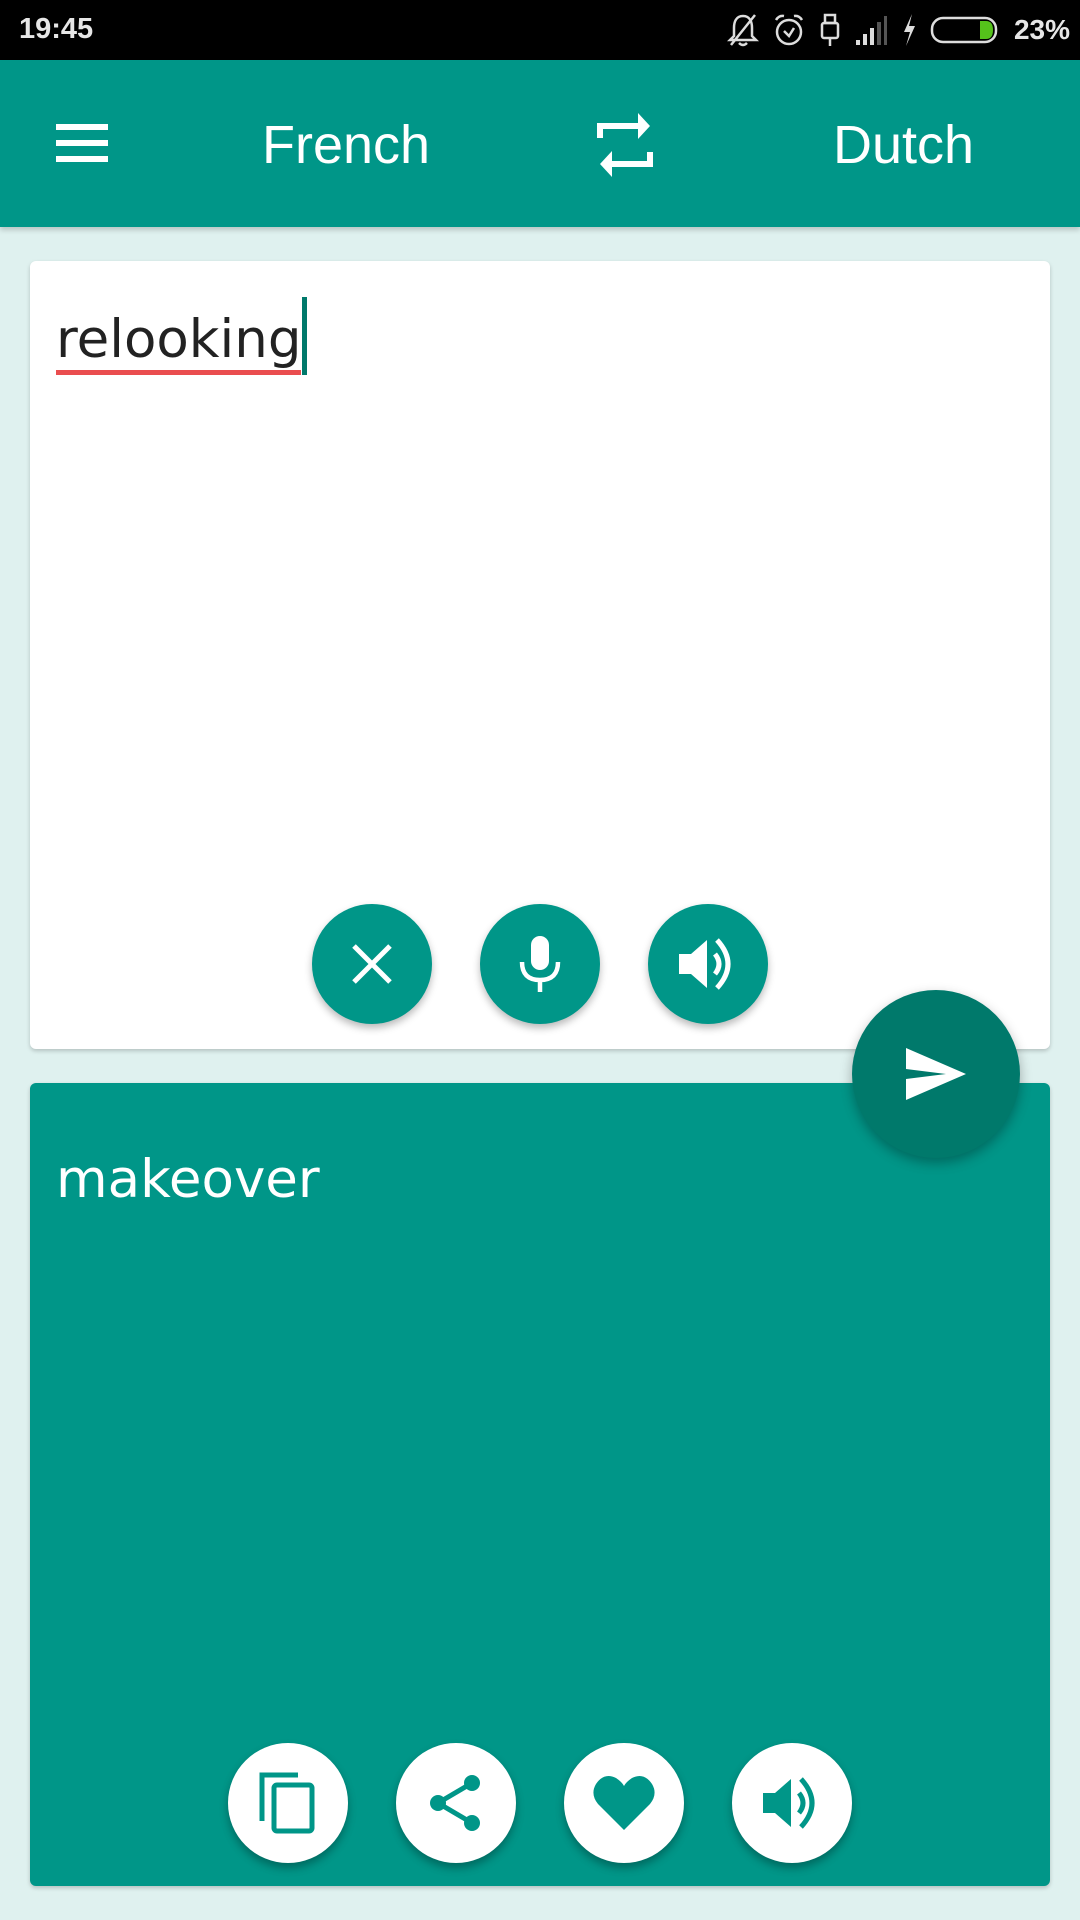 The height and width of the screenshot is (1920, 1080). Describe the element at coordinates (305, 336) in the screenshot. I see `text-cursor` at that location.